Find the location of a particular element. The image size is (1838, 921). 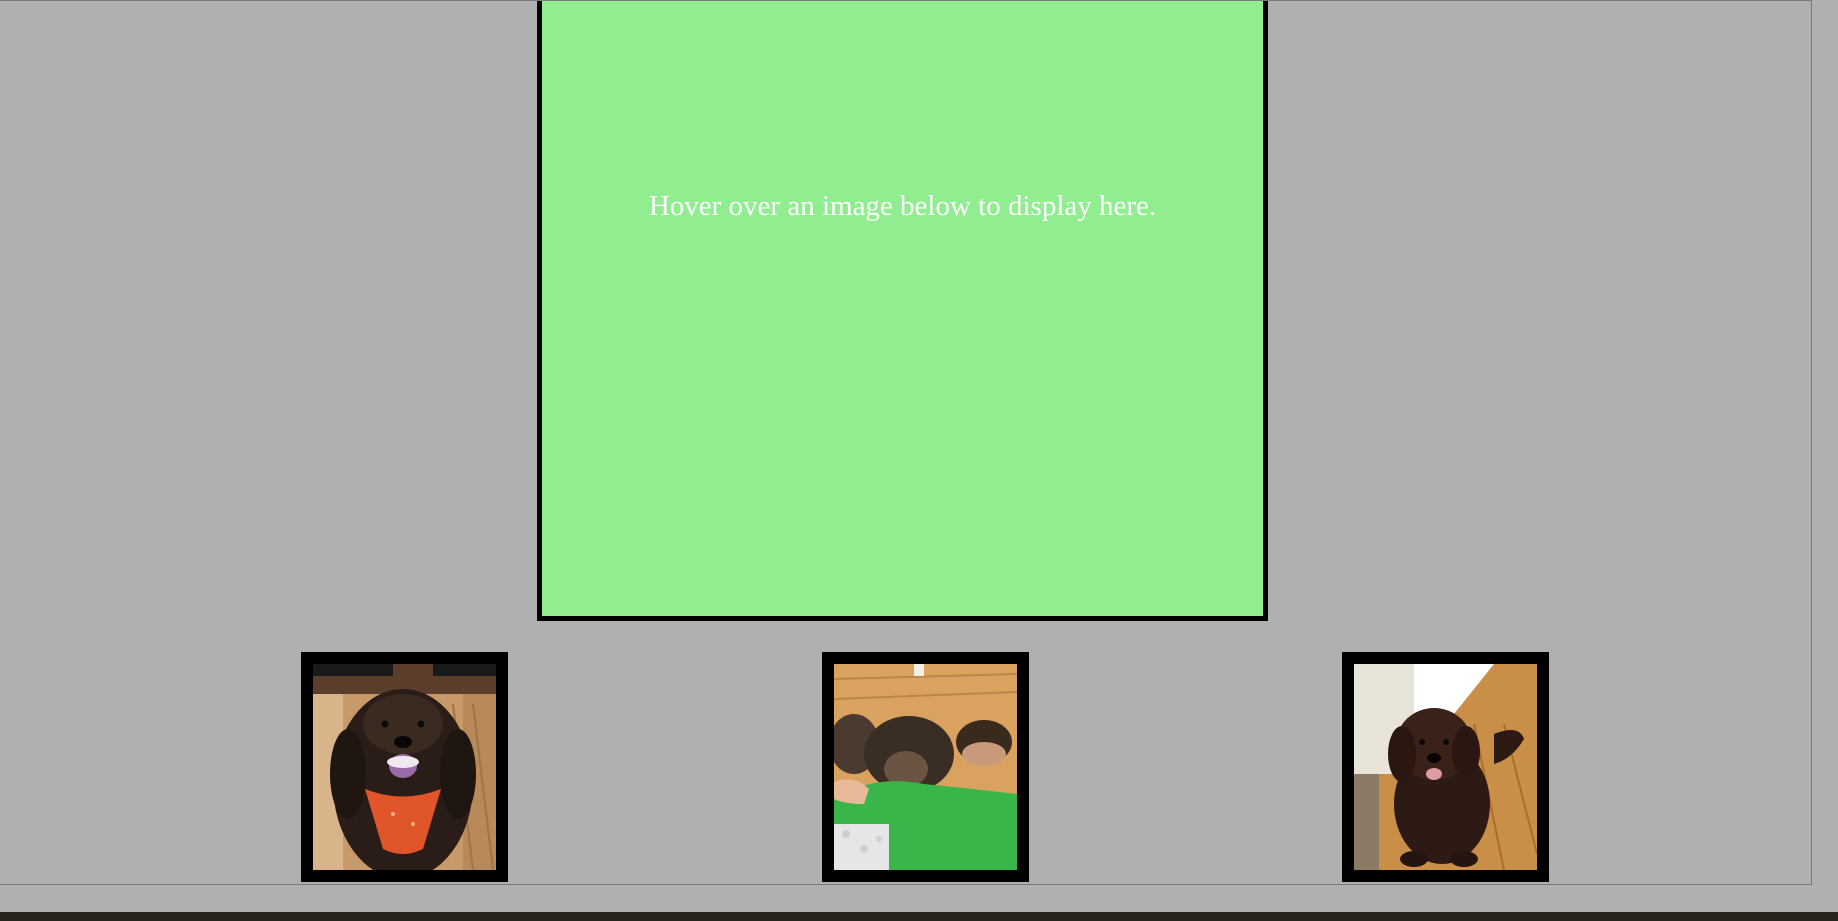

boy-dog-photo is located at coordinates (925, 767).